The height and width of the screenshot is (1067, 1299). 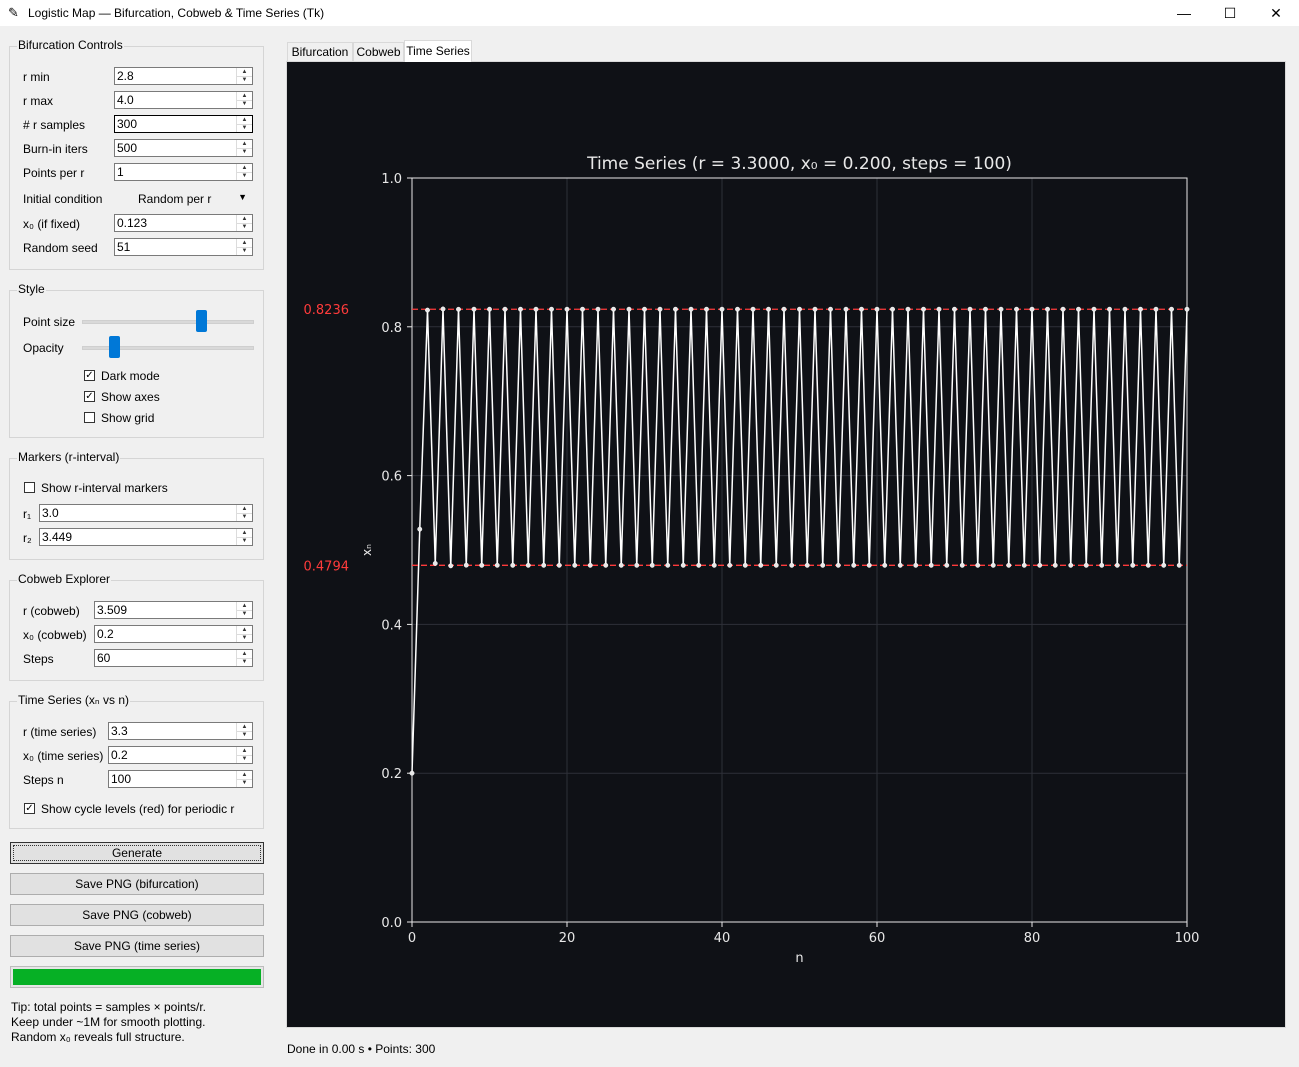 What do you see at coordinates (202, 321) in the screenshot?
I see `point-size-slider-thumb` at bounding box center [202, 321].